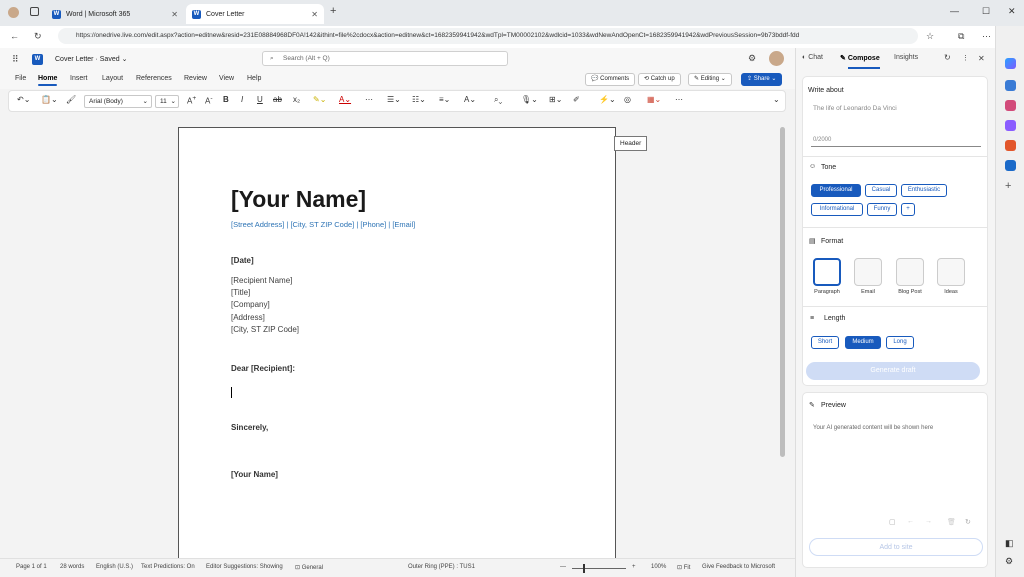 The image size is (1024, 577). What do you see at coordinates (910, 272) in the screenshot?
I see `format-blog-post` at bounding box center [910, 272].